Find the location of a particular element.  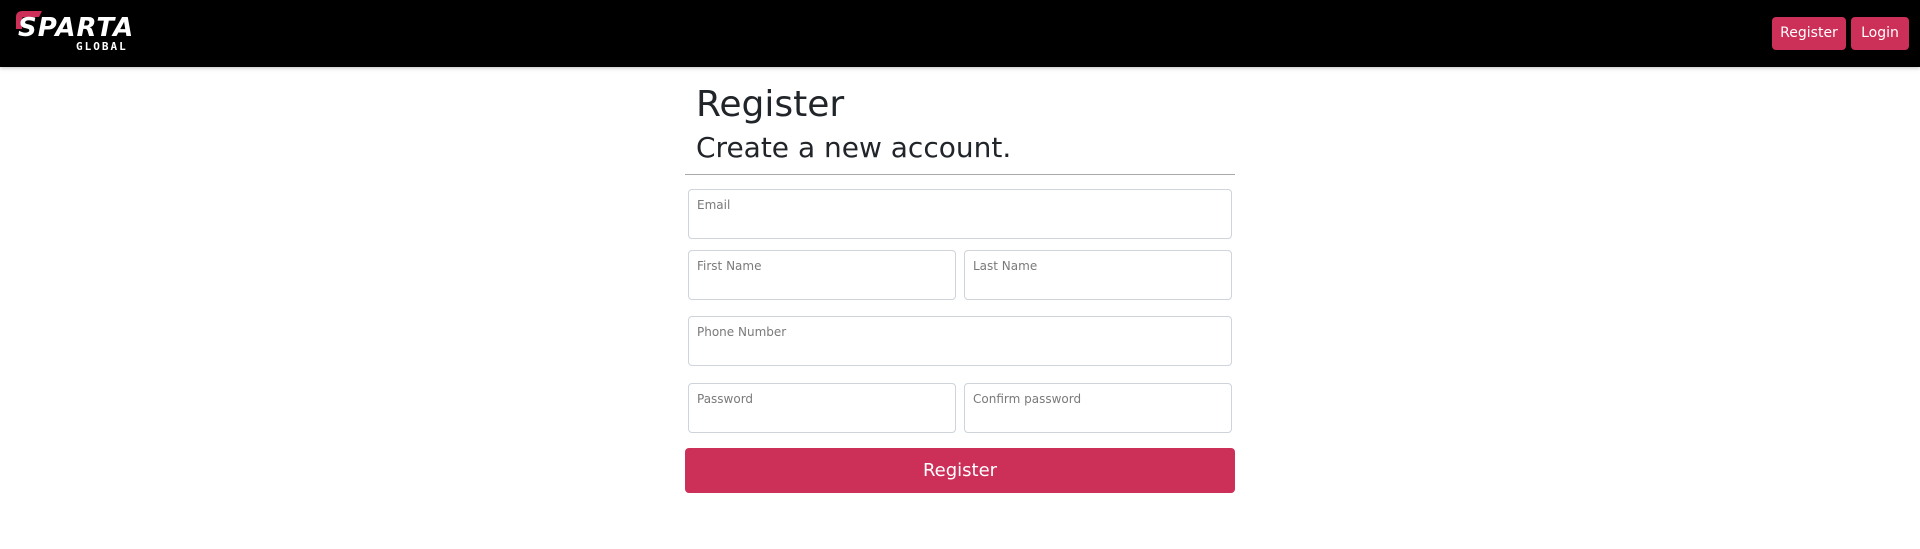

confirm-password-input is located at coordinates (1098, 418).